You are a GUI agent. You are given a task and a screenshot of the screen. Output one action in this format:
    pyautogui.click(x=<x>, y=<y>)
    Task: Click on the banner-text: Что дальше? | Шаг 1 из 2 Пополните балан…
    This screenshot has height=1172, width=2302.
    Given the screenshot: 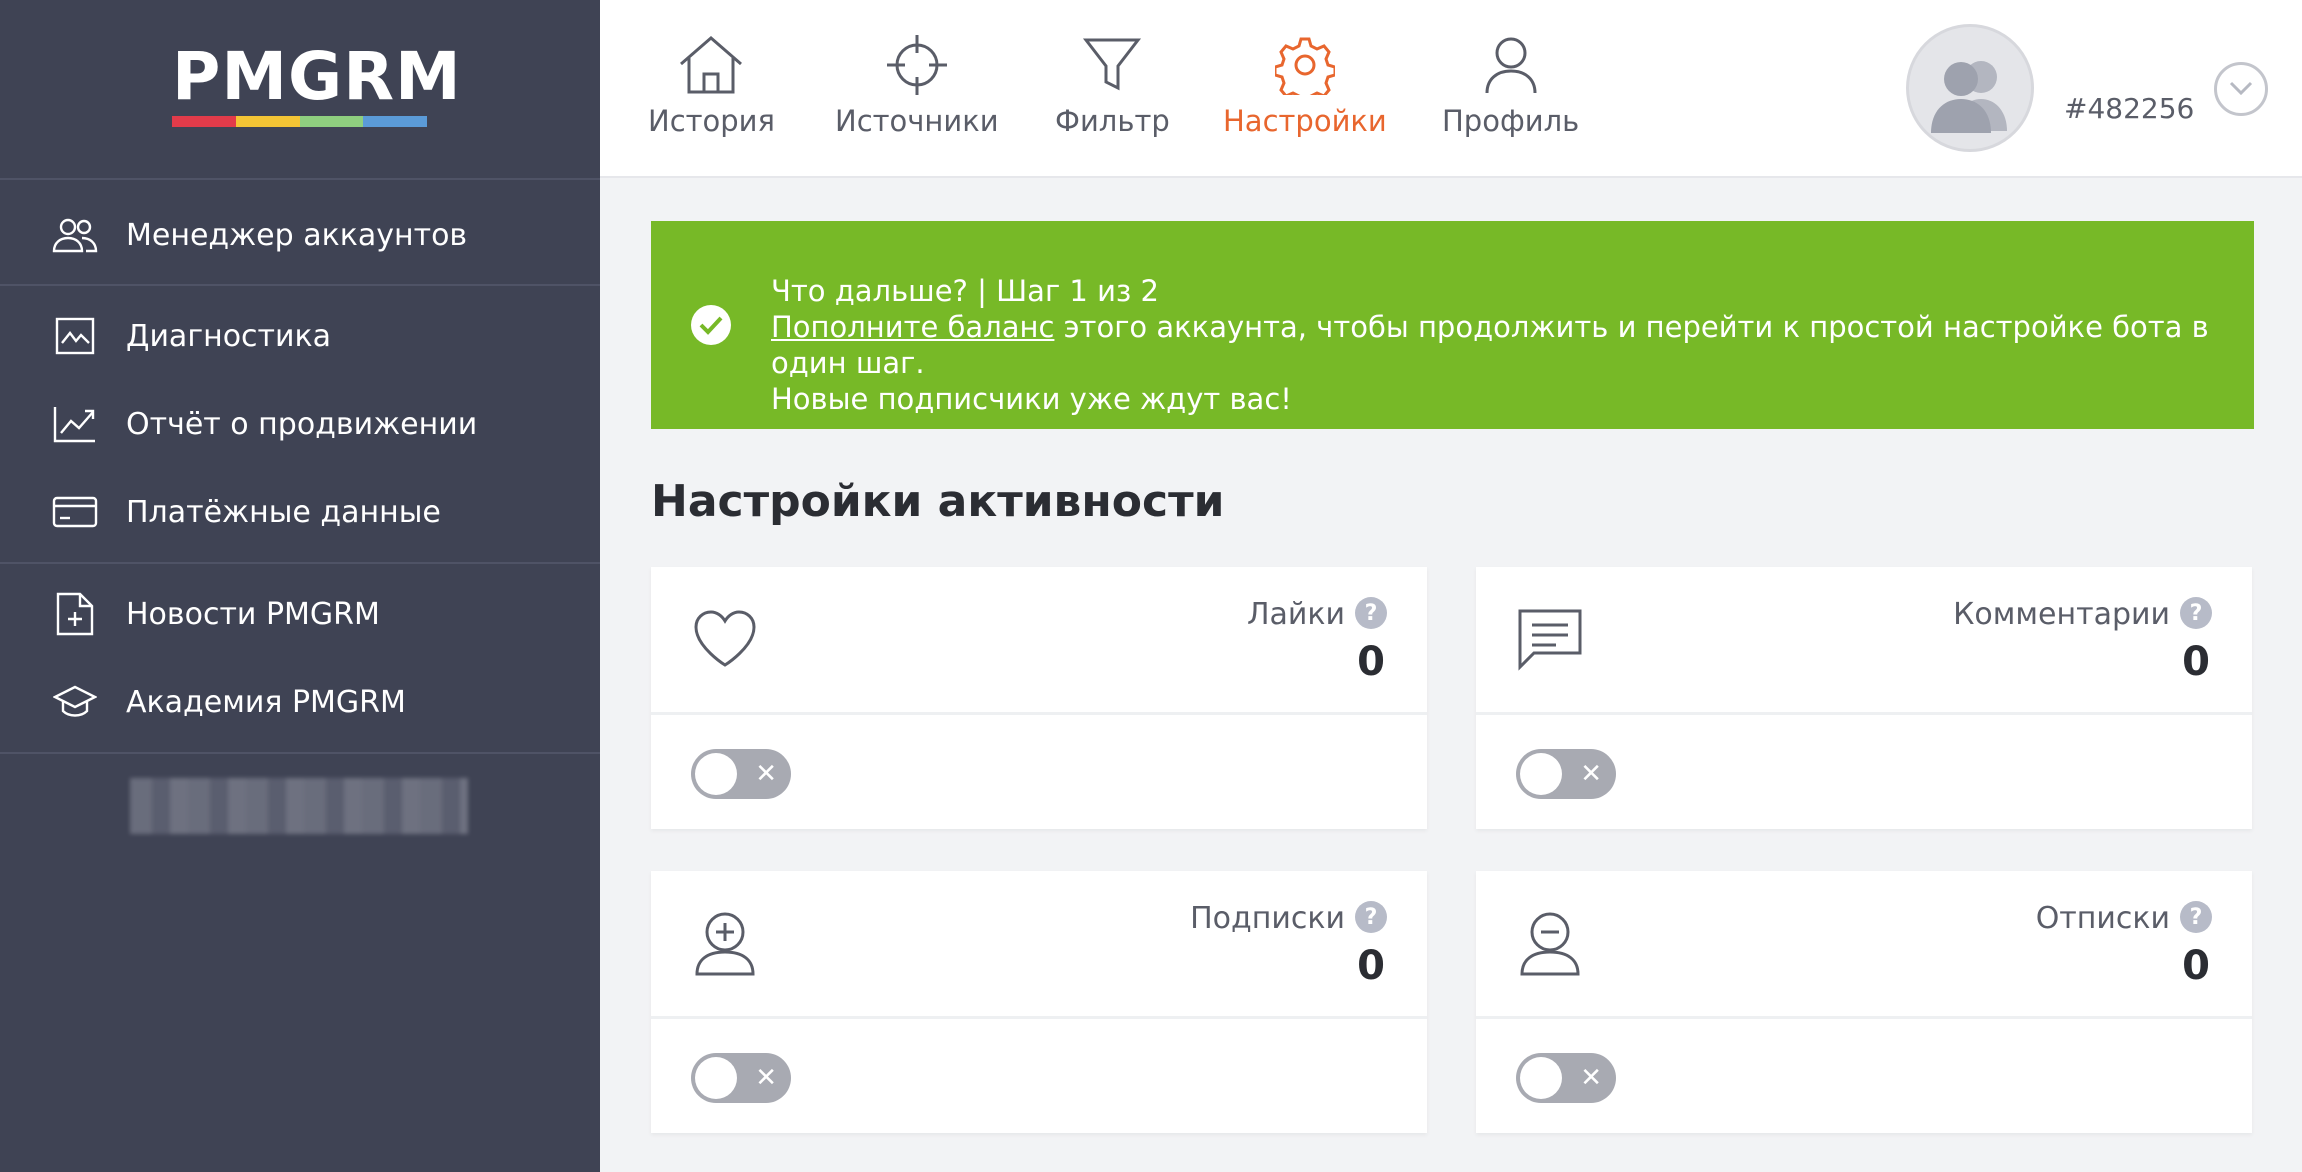 What is the action you would take?
    pyautogui.click(x=1501, y=345)
    